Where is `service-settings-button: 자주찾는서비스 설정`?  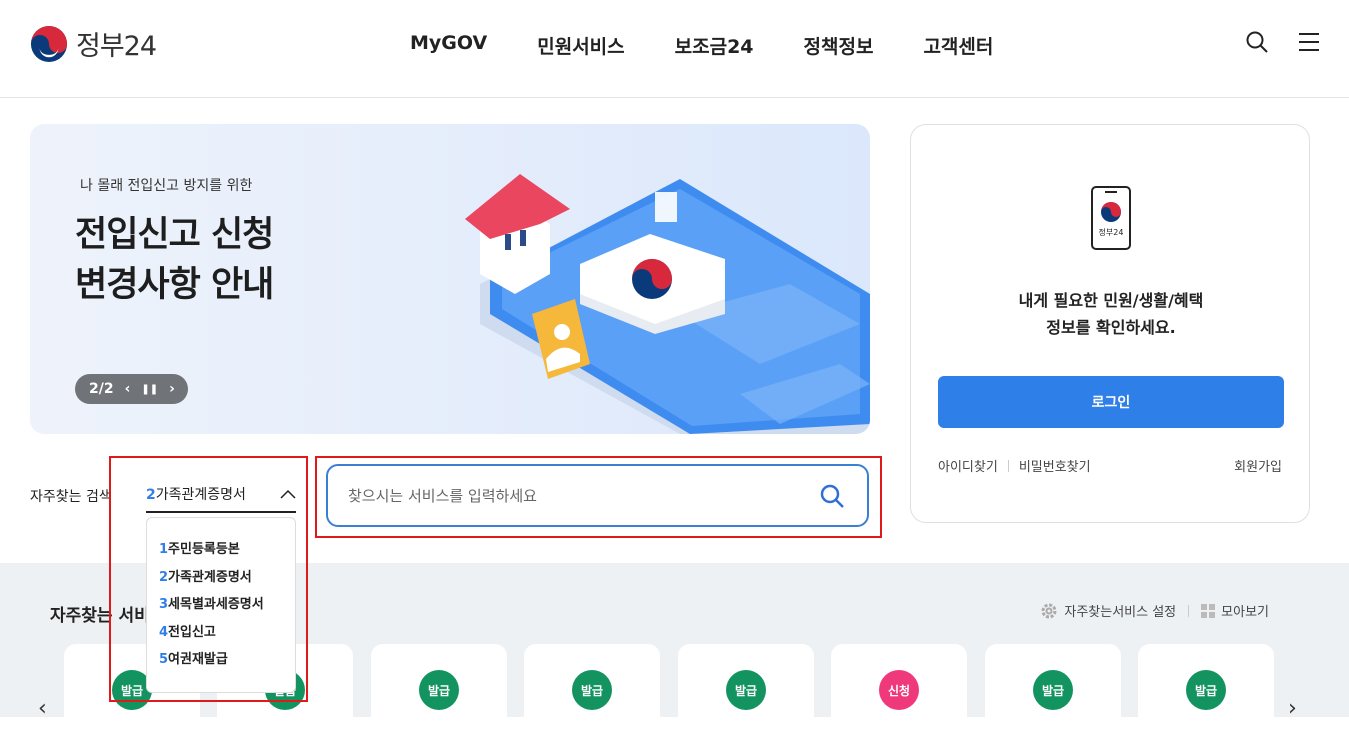 service-settings-button: 자주찾는서비스 설정 is located at coordinates (1108, 610).